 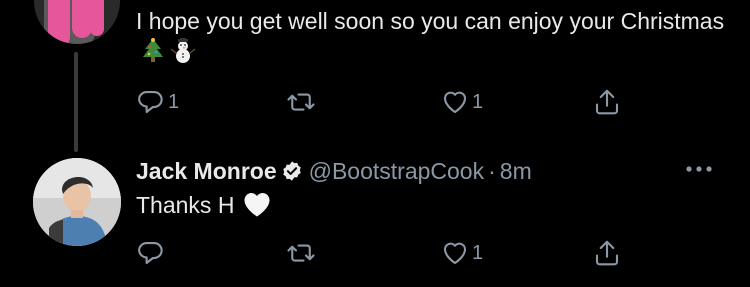 What do you see at coordinates (174, 101) in the screenshot?
I see `reply-count: 1` at bounding box center [174, 101].